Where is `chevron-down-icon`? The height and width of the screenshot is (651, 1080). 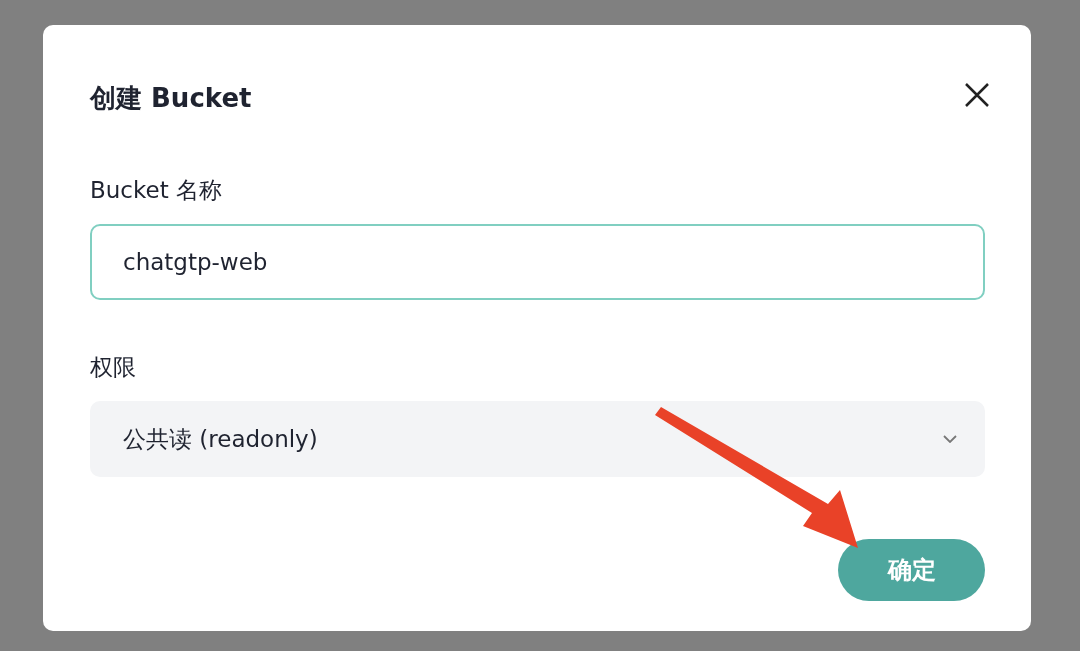 chevron-down-icon is located at coordinates (950, 439).